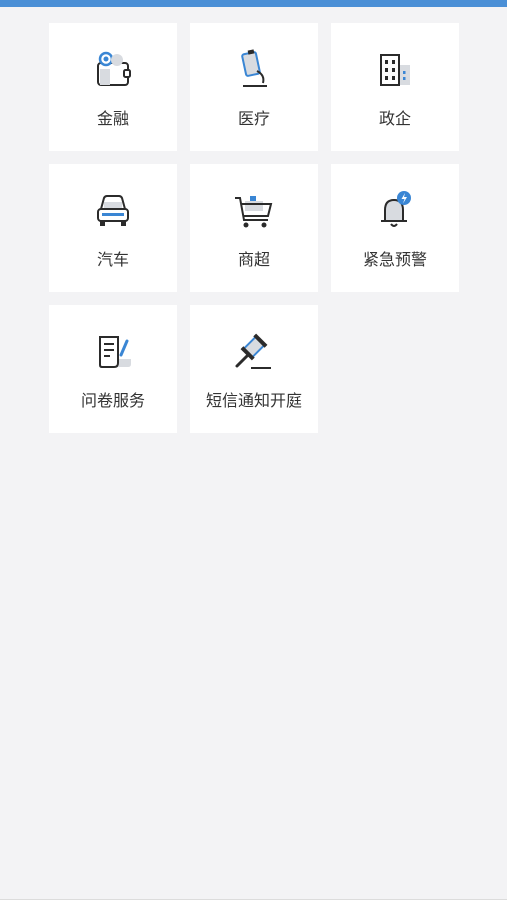 The image size is (507, 900). I want to click on service-label: 紧急预警, so click(394, 259).